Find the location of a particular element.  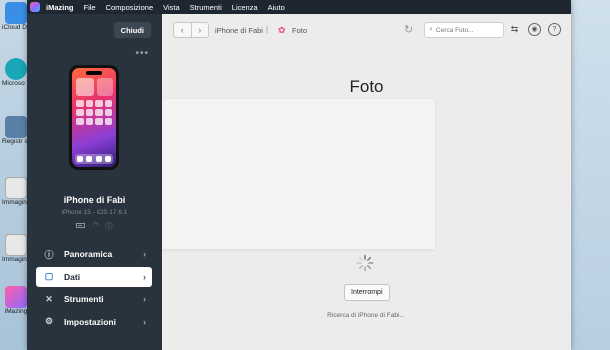

more-options-icon: ••• is located at coordinates (142, 53).